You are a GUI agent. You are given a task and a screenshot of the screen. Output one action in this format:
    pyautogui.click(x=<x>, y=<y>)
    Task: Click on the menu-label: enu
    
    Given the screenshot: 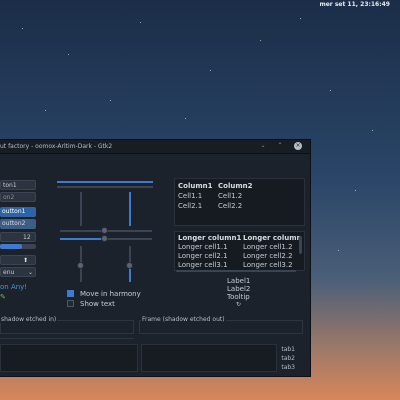 What is the action you would take?
    pyautogui.click(x=9, y=272)
    